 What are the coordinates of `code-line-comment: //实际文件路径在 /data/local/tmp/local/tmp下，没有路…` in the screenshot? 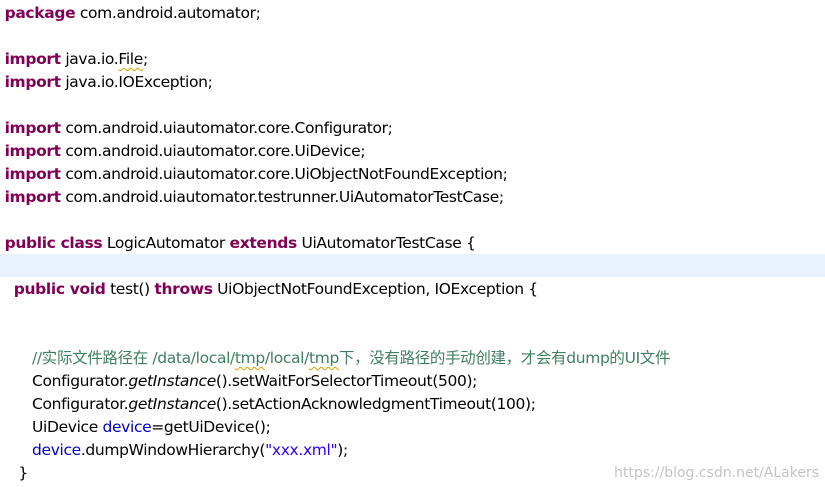 It's located at (412, 358).